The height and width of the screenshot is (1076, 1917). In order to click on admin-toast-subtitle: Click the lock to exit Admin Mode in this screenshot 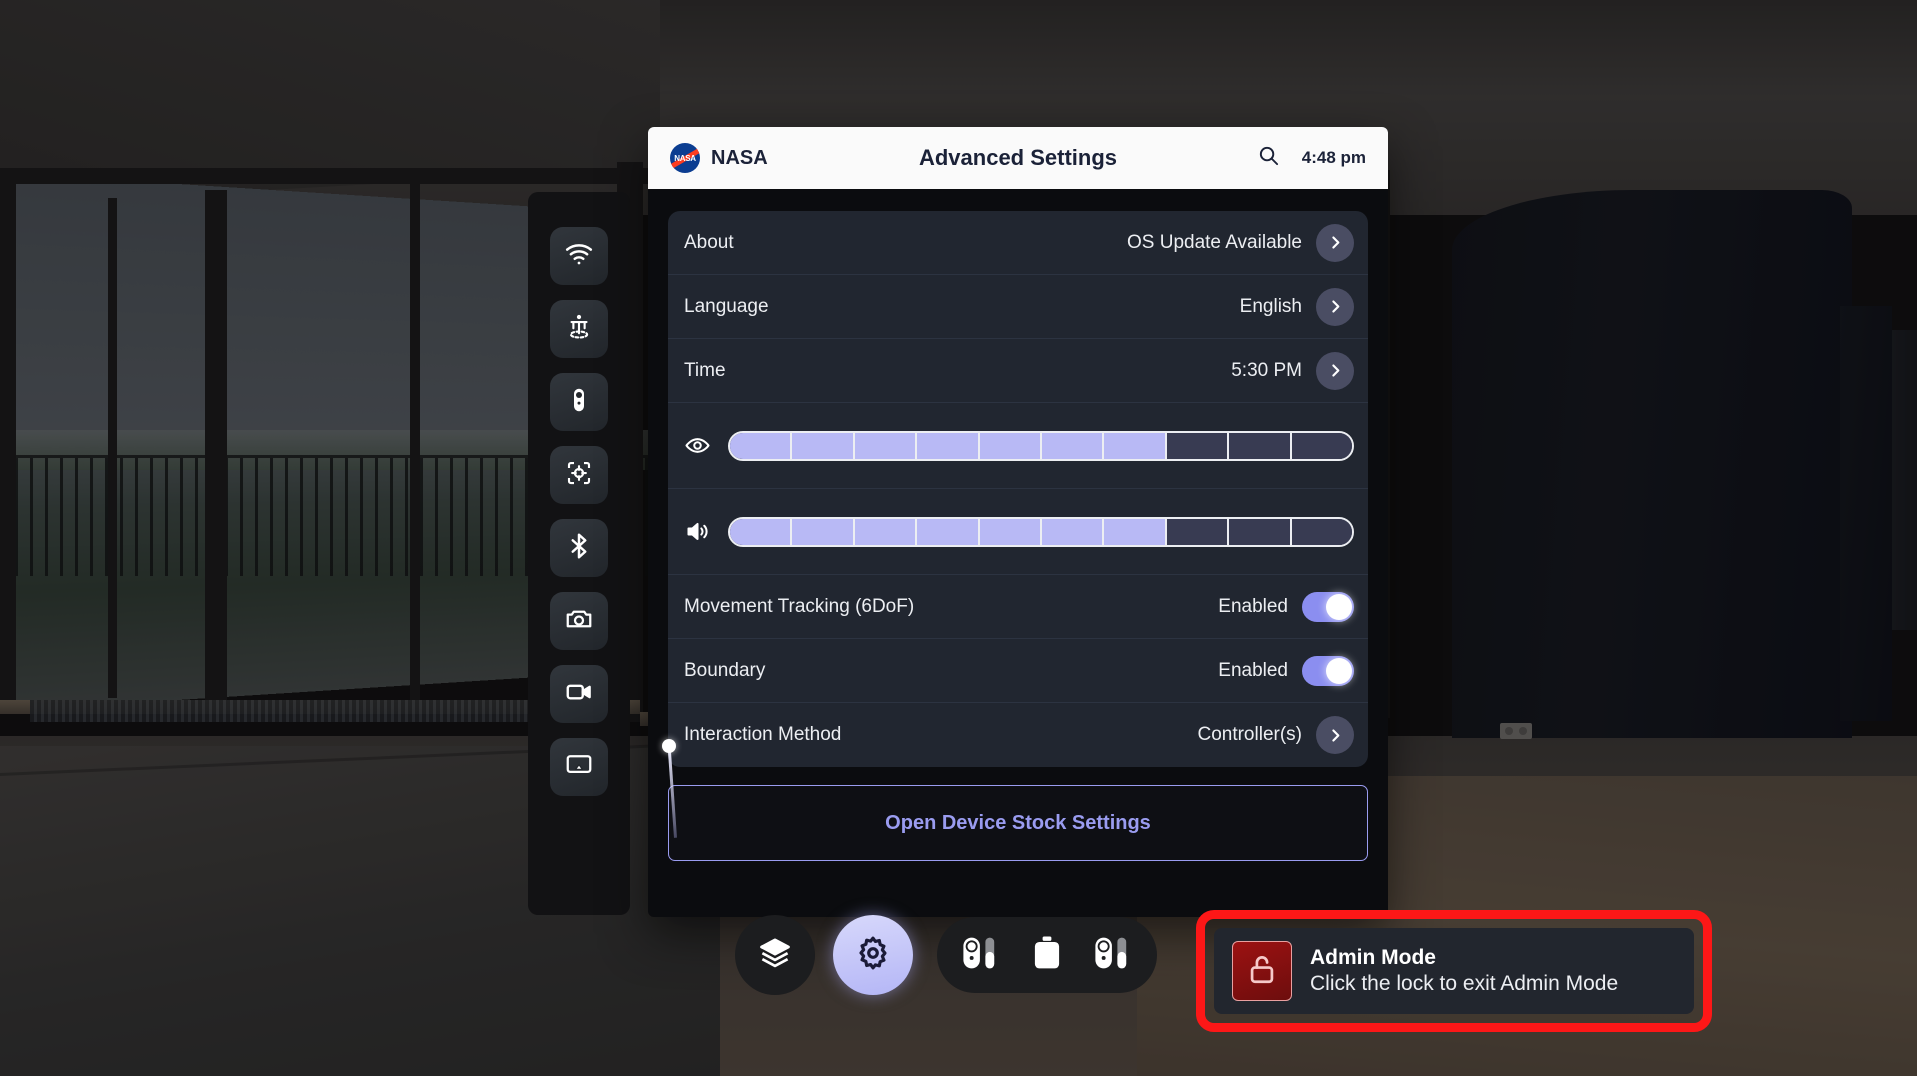, I will do `click(1464, 983)`.